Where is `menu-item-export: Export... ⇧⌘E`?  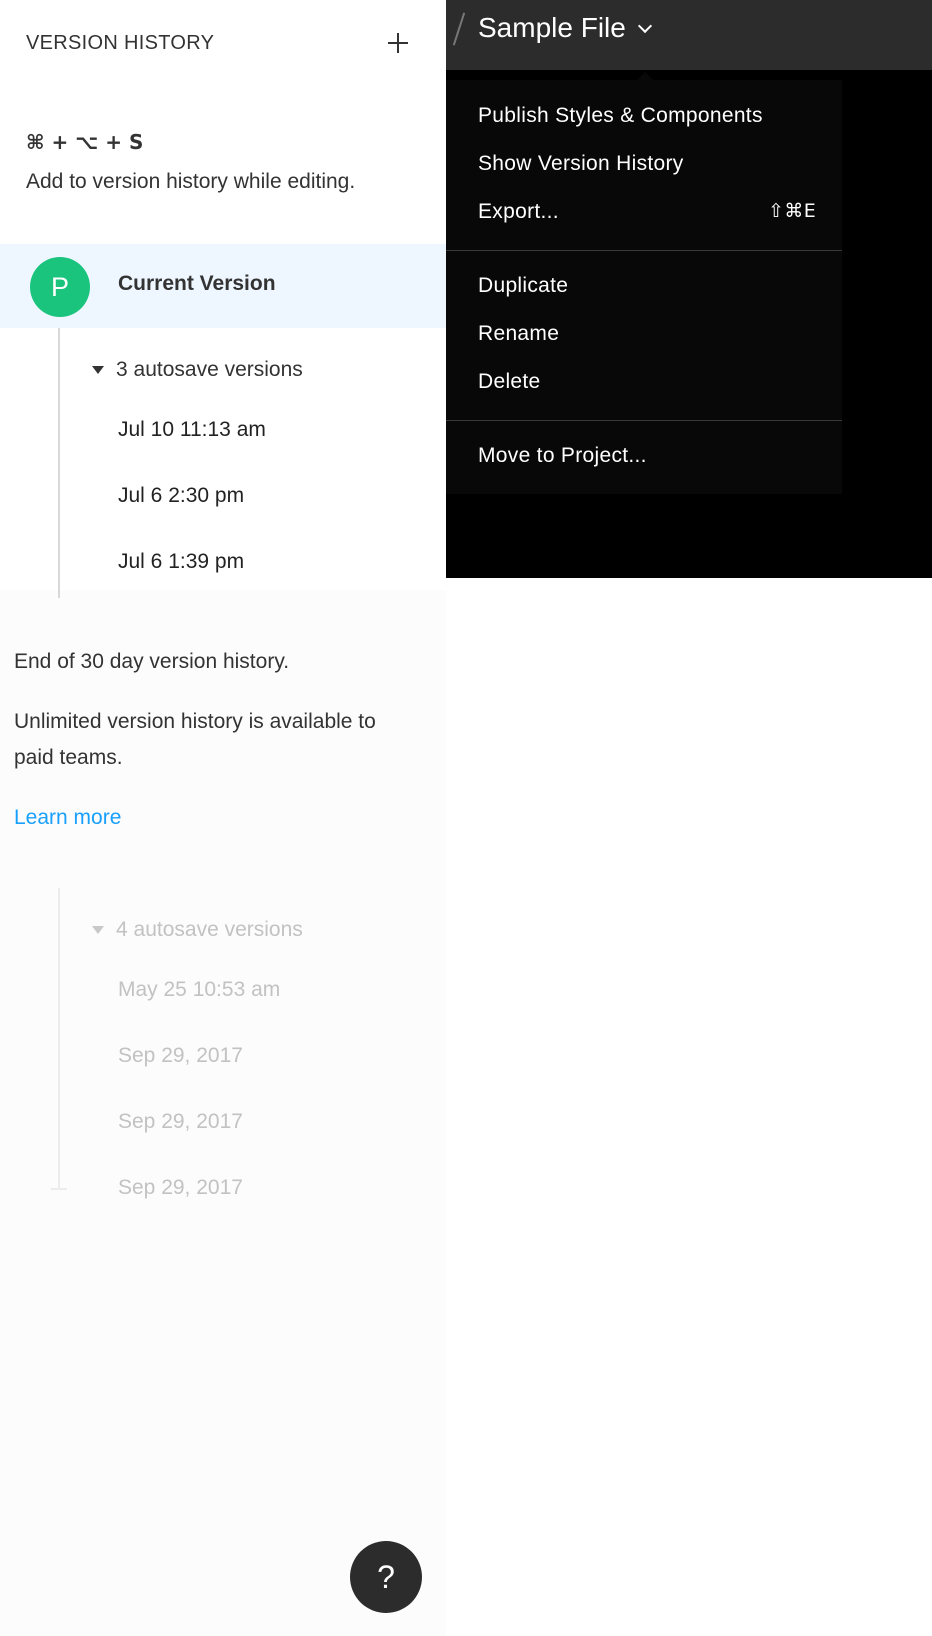
menu-item-export: Export... ⇧⌘E is located at coordinates (647, 212).